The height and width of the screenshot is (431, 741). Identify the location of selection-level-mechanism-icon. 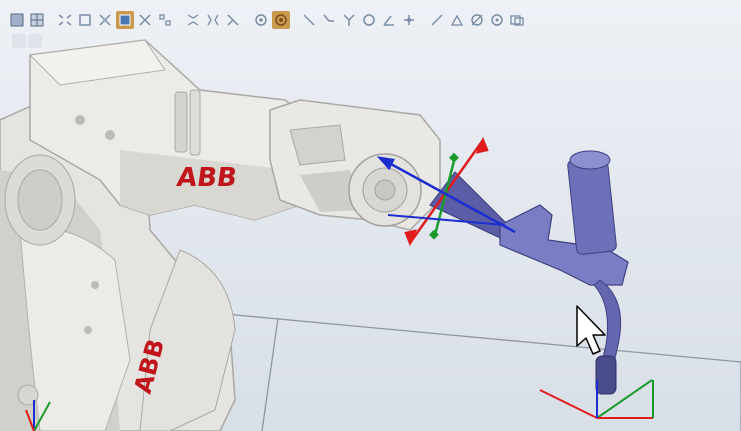
(145, 20).